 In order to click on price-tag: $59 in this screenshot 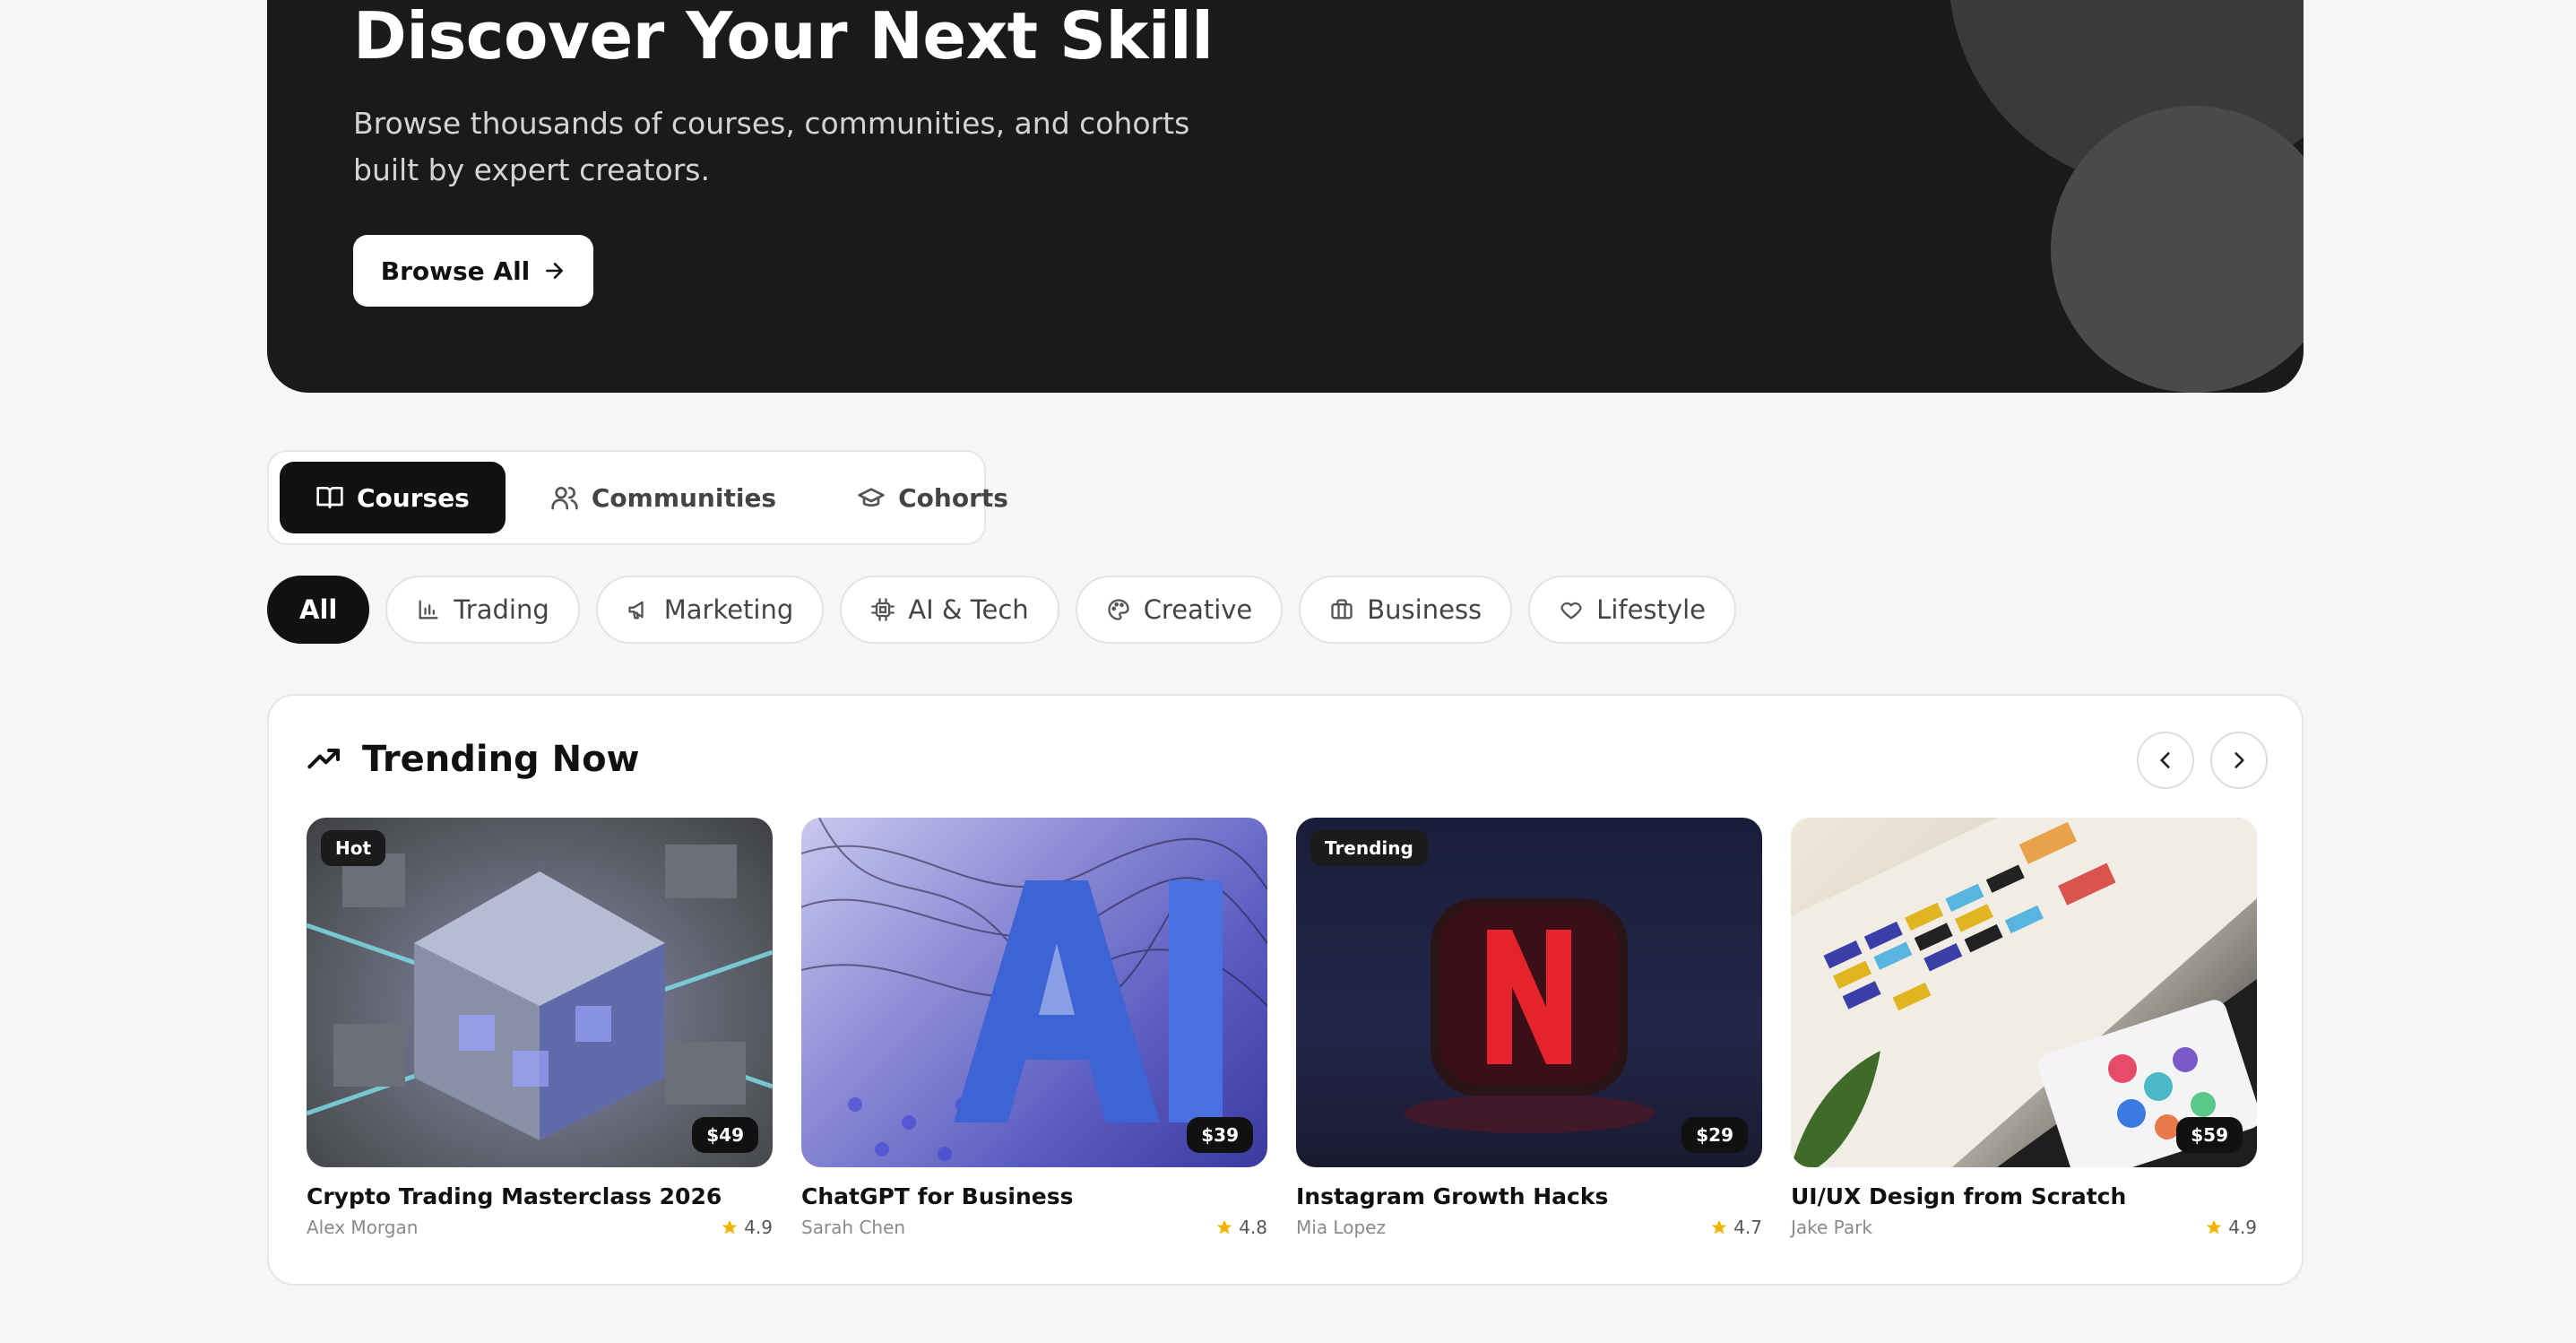, I will do `click(2209, 1135)`.